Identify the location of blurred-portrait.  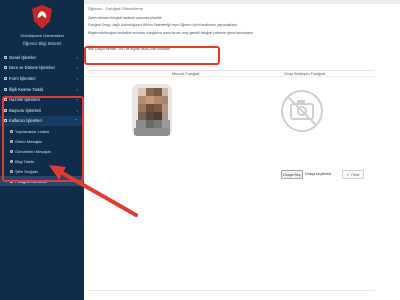
(152, 110).